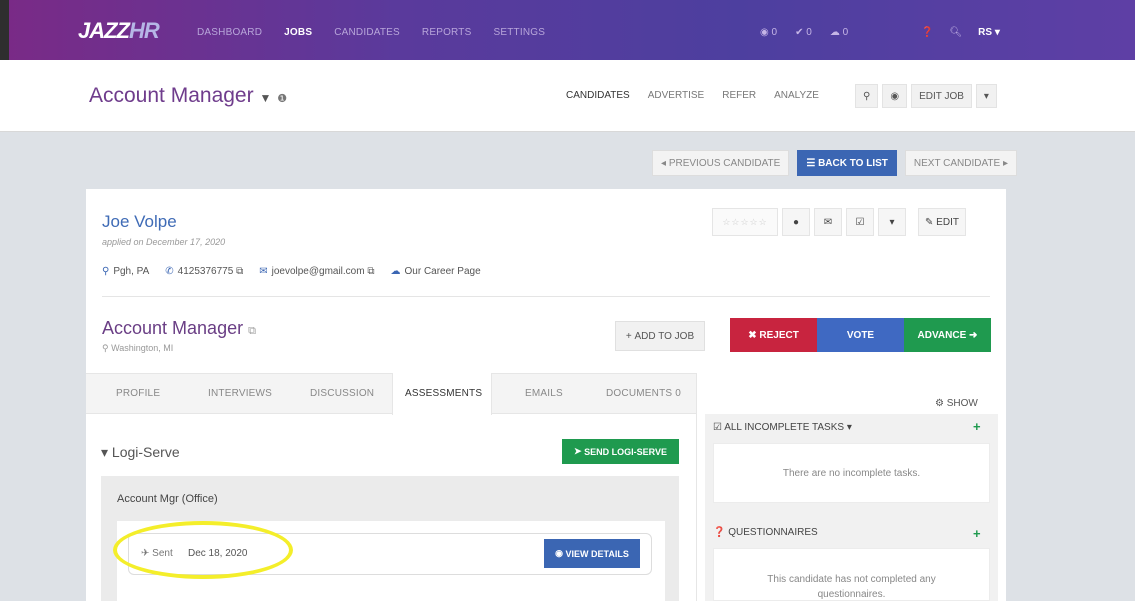 The height and width of the screenshot is (601, 1135). Describe the element at coordinates (391, 393) in the screenshot. I see `candidate-tabs` at that location.